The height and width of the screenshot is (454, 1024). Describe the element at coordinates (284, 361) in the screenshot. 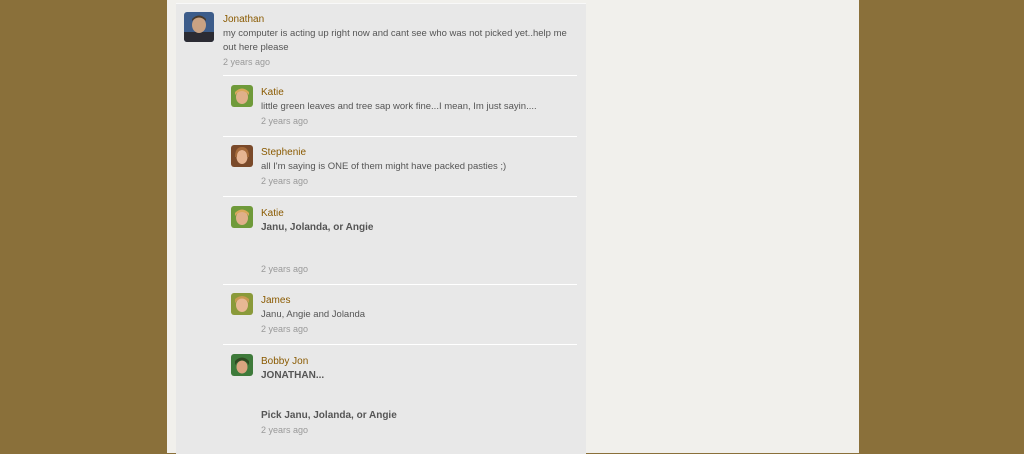

I see `comment-author: Bobby Jon` at that location.